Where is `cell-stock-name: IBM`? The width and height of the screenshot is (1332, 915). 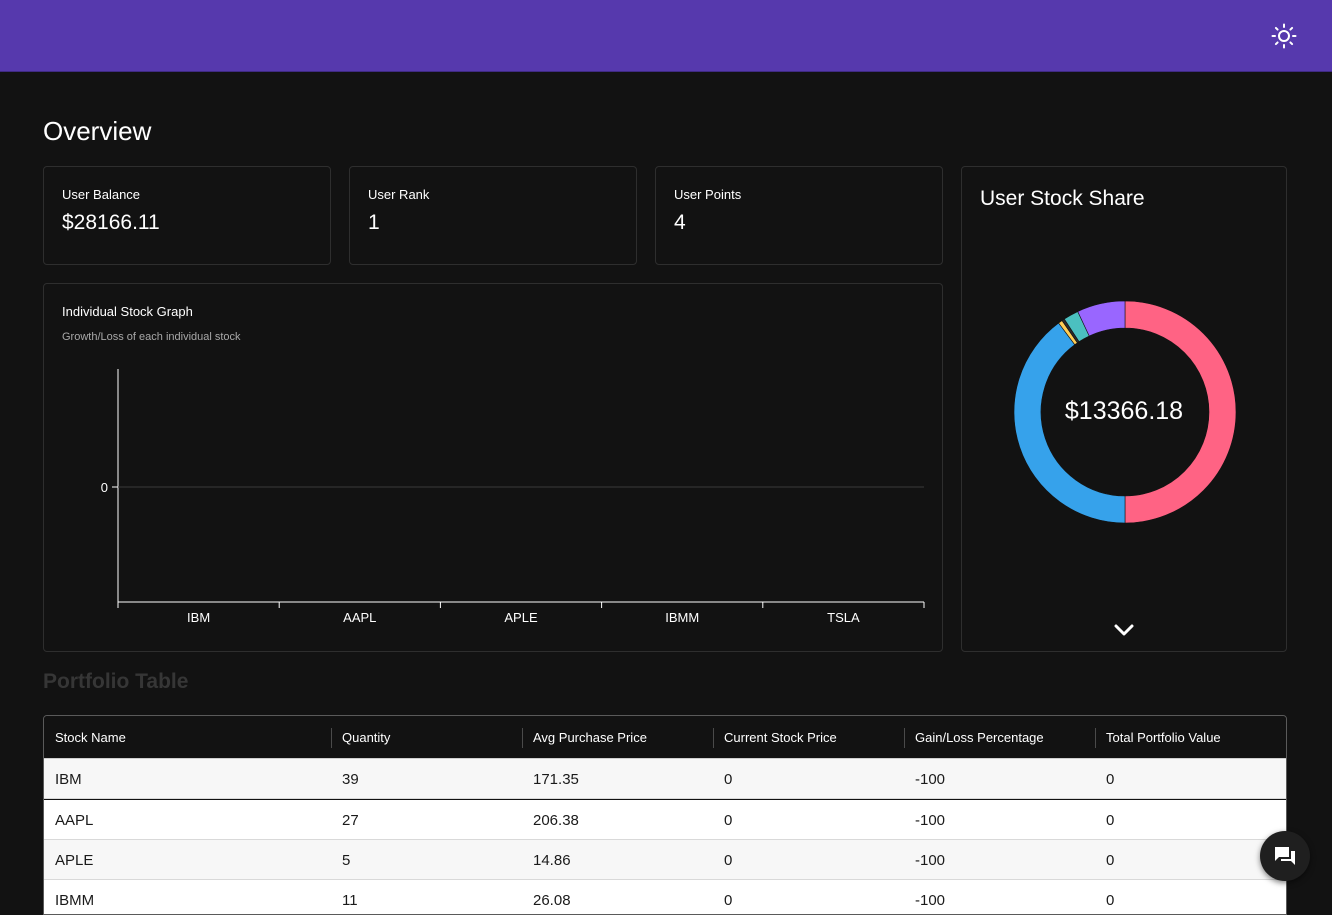
cell-stock-name: IBM is located at coordinates (68, 779).